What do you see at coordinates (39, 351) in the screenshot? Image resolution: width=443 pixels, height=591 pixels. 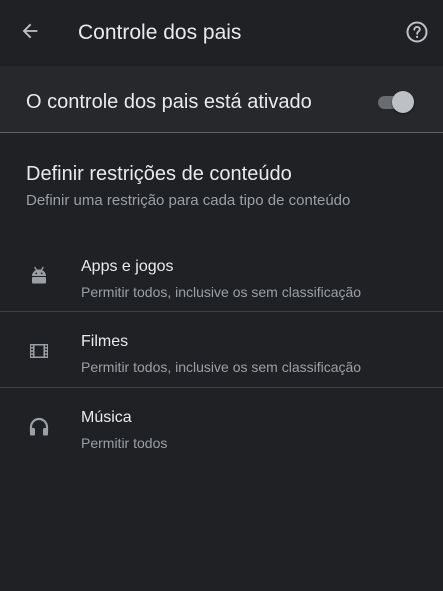 I see `film-icon` at bounding box center [39, 351].